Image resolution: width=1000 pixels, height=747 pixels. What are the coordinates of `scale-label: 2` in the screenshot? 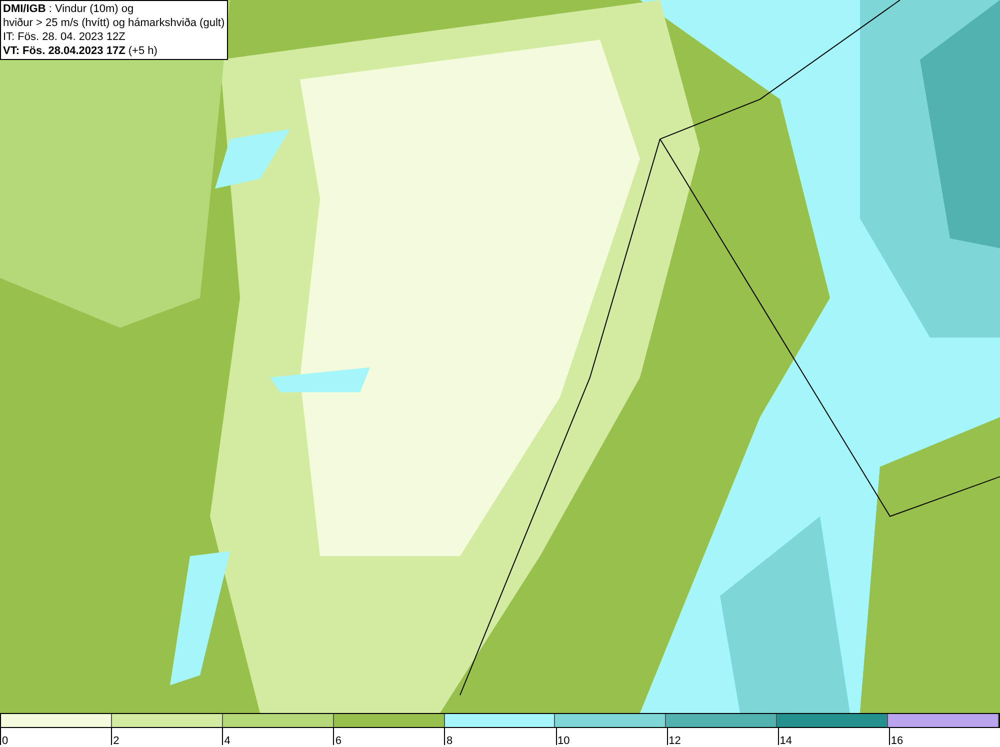 It's located at (116, 741).